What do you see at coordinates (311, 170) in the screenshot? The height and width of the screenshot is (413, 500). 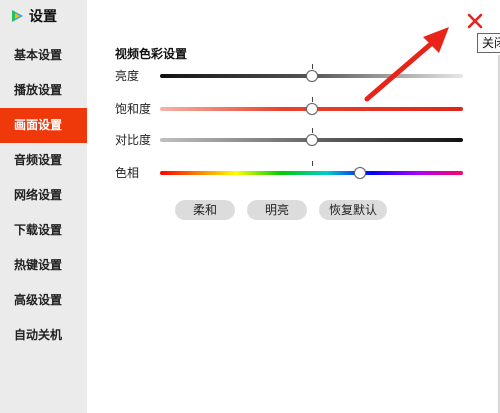 I see `hue-slider` at bounding box center [311, 170].